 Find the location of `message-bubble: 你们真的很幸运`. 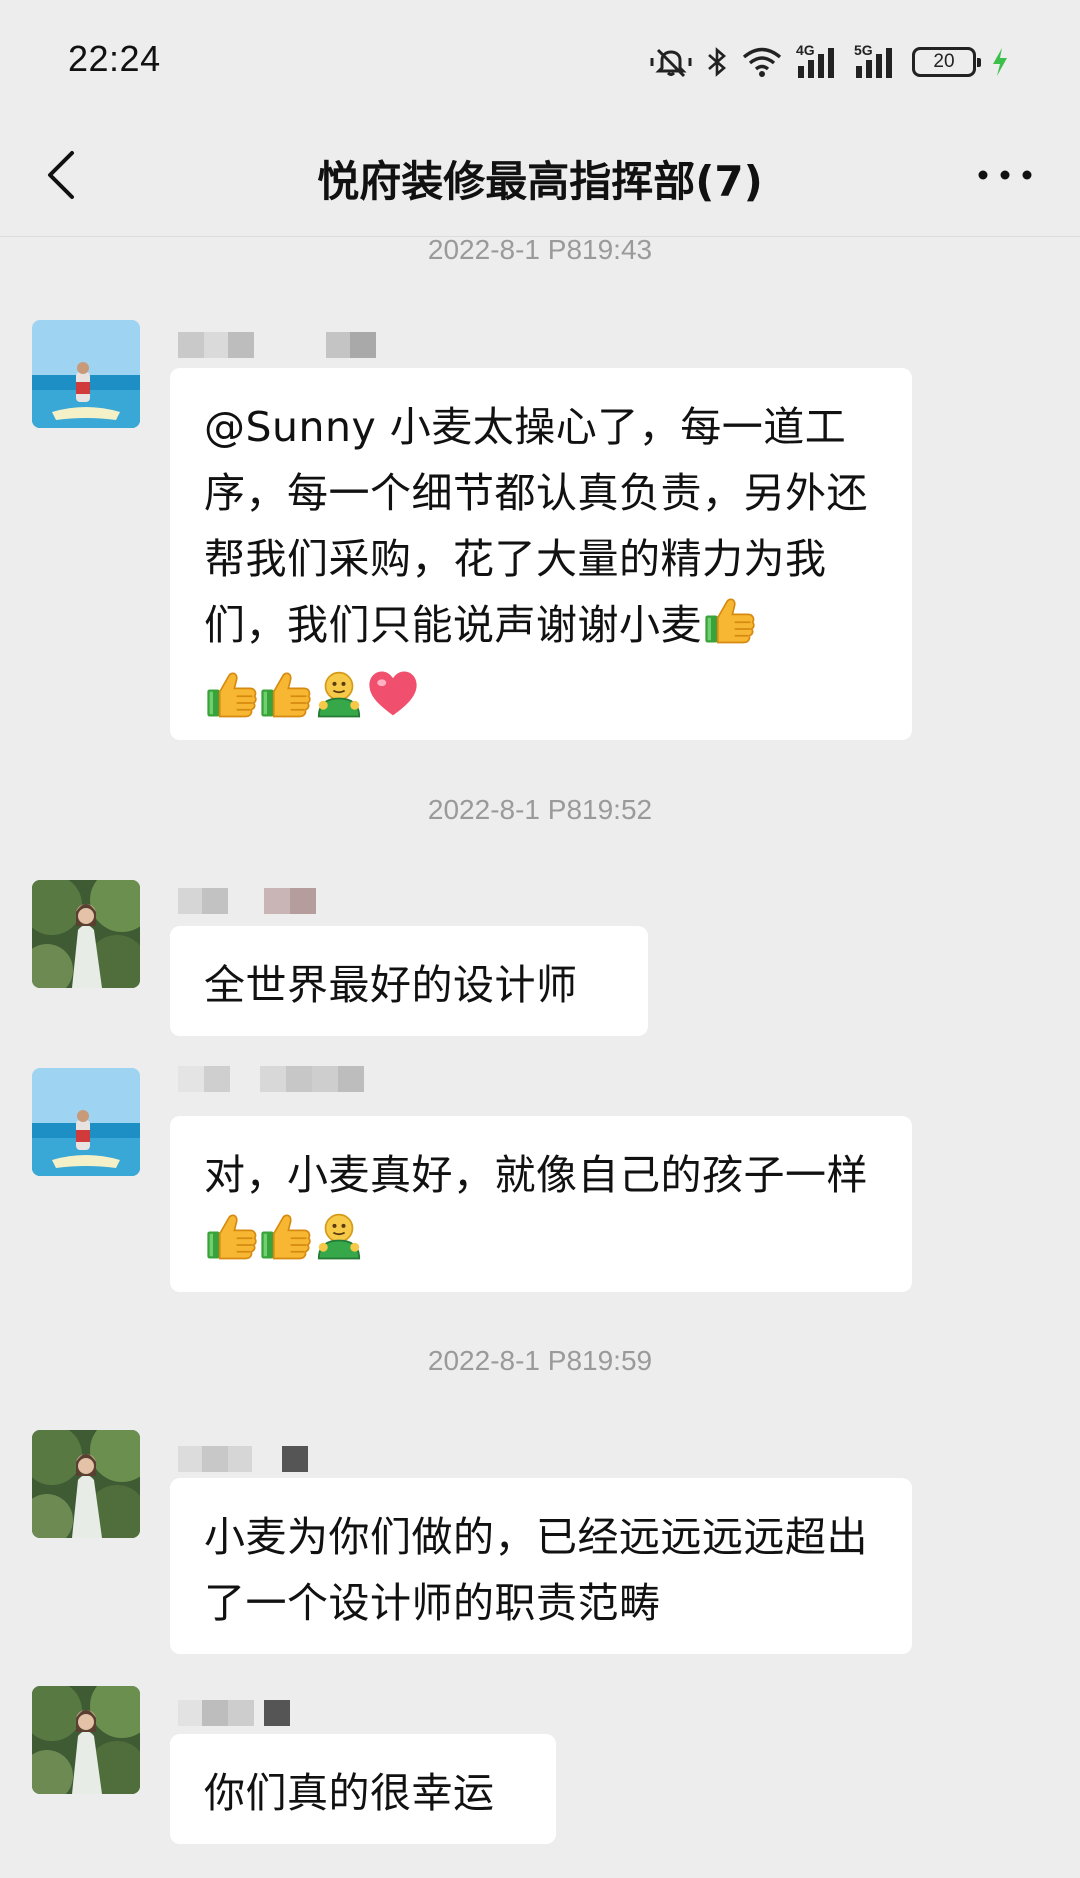

message-bubble: 你们真的很幸运 is located at coordinates (363, 1789).